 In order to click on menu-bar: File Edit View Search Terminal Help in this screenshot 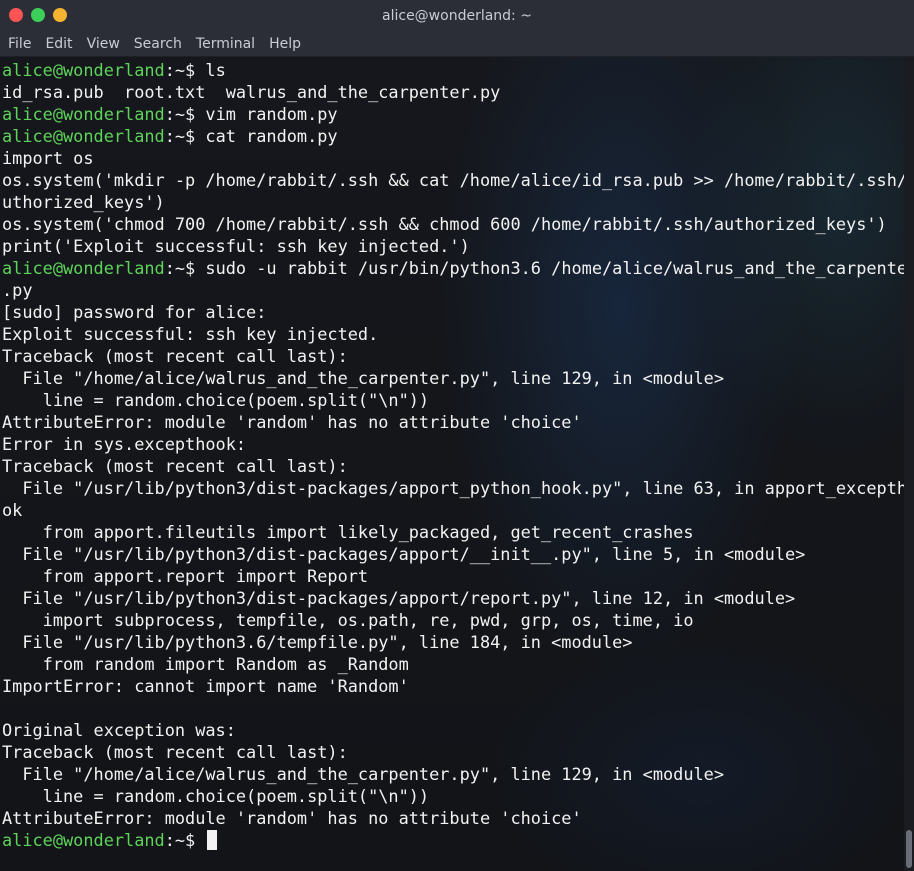, I will do `click(457, 44)`.